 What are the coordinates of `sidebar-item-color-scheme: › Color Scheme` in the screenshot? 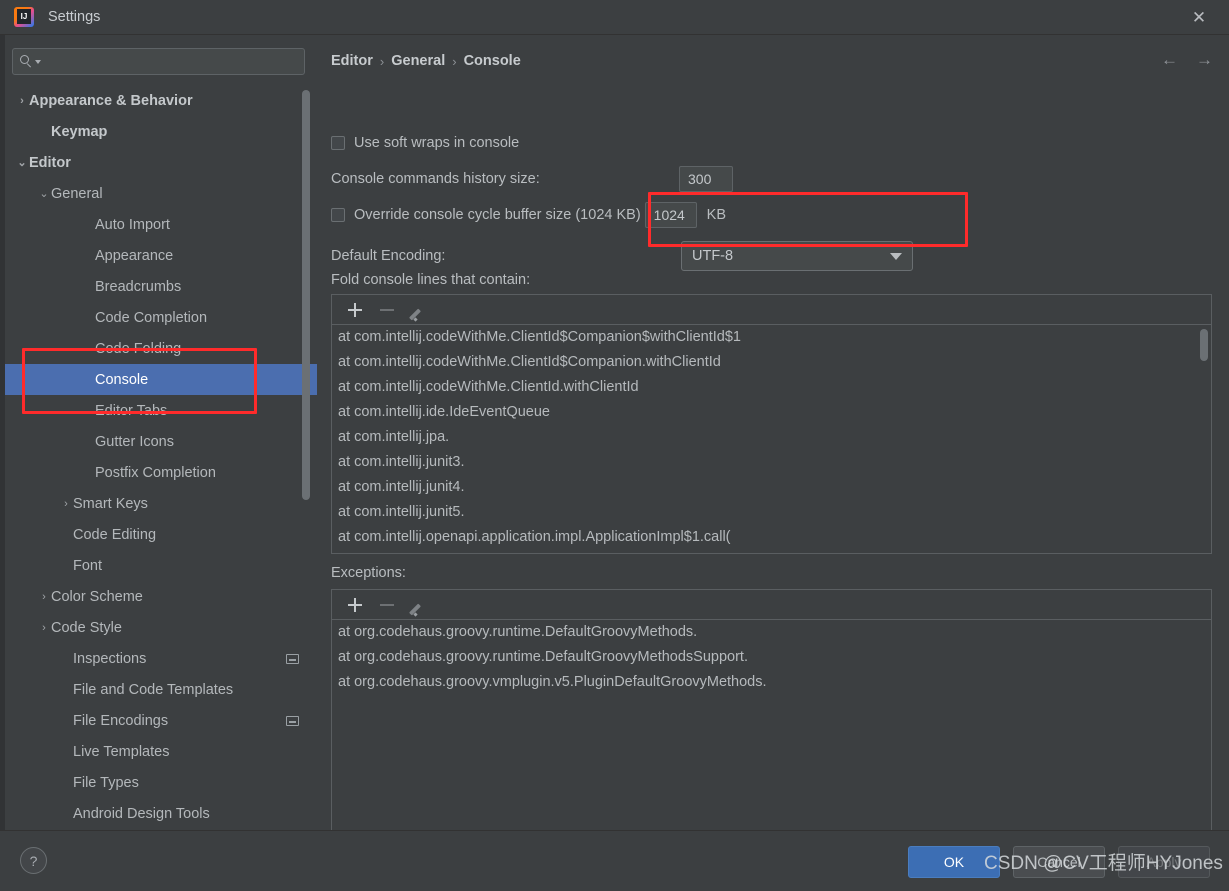 It's located at (161, 596).